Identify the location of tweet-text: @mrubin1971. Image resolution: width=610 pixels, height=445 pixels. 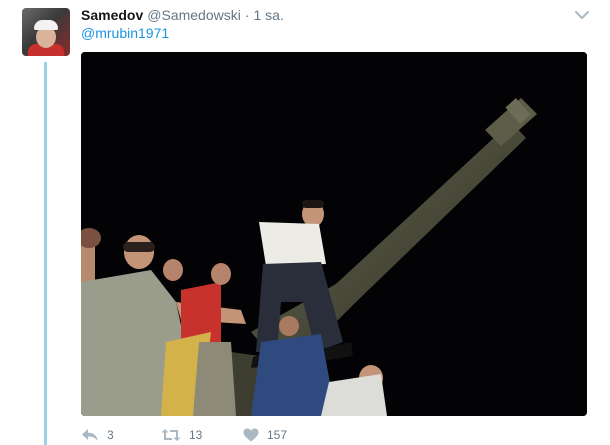
(125, 33).